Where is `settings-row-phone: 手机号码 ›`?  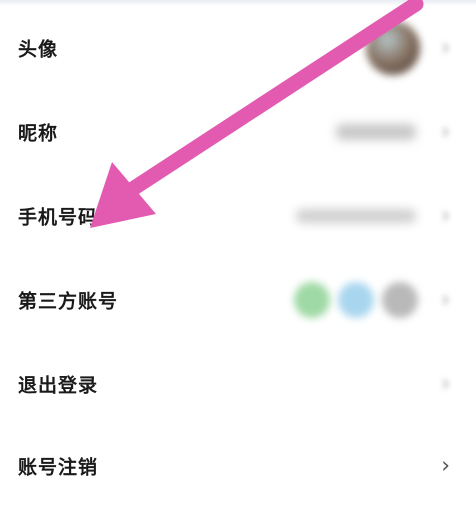
settings-row-phone: 手机号码 › is located at coordinates (238, 216).